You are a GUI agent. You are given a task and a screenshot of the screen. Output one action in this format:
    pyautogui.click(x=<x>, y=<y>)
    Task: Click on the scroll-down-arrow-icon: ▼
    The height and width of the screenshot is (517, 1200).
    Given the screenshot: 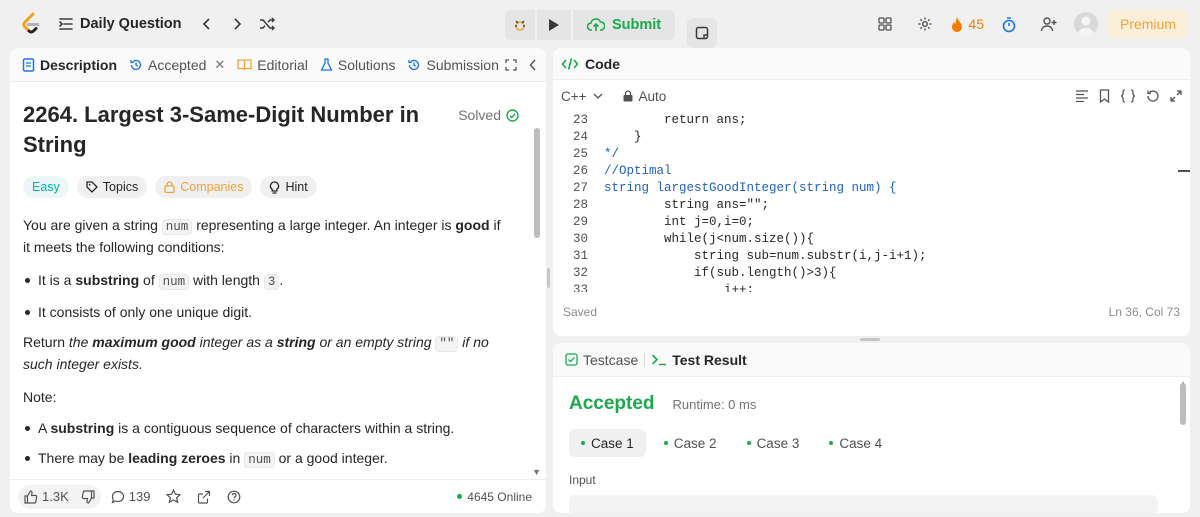 What is the action you would take?
    pyautogui.click(x=536, y=472)
    